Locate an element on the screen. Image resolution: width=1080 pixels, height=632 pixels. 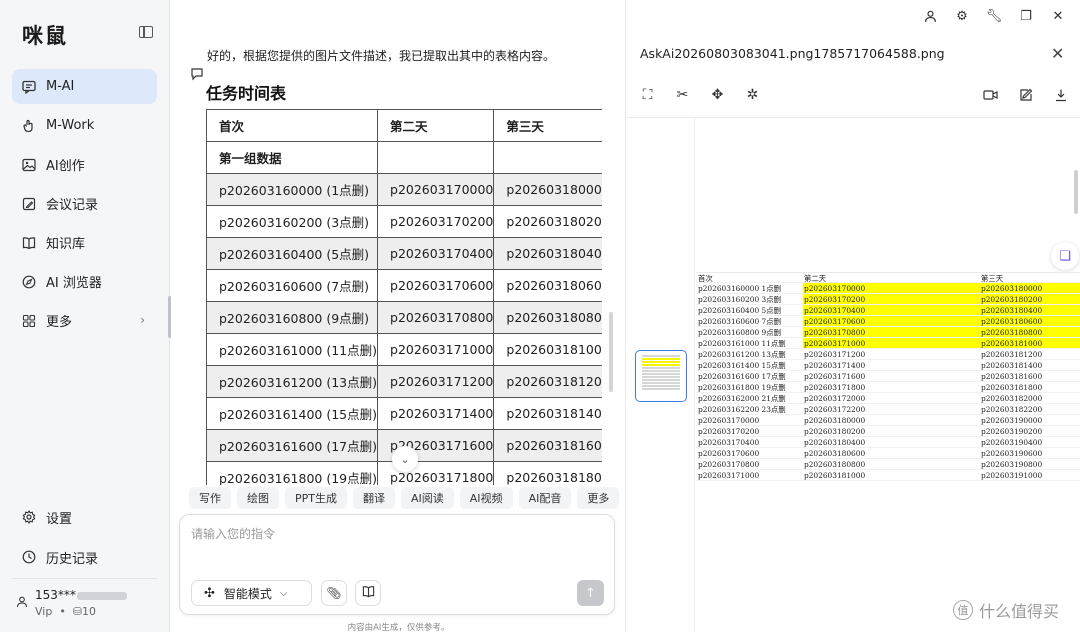
gear-icon: ⚙ is located at coordinates (962, 16).